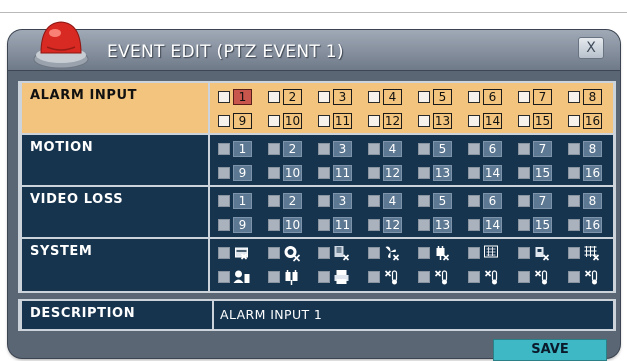 This screenshot has width=627, height=361. Describe the element at coordinates (586, 97) in the screenshot. I see `alarm-input-checkbox-8: 8` at that location.